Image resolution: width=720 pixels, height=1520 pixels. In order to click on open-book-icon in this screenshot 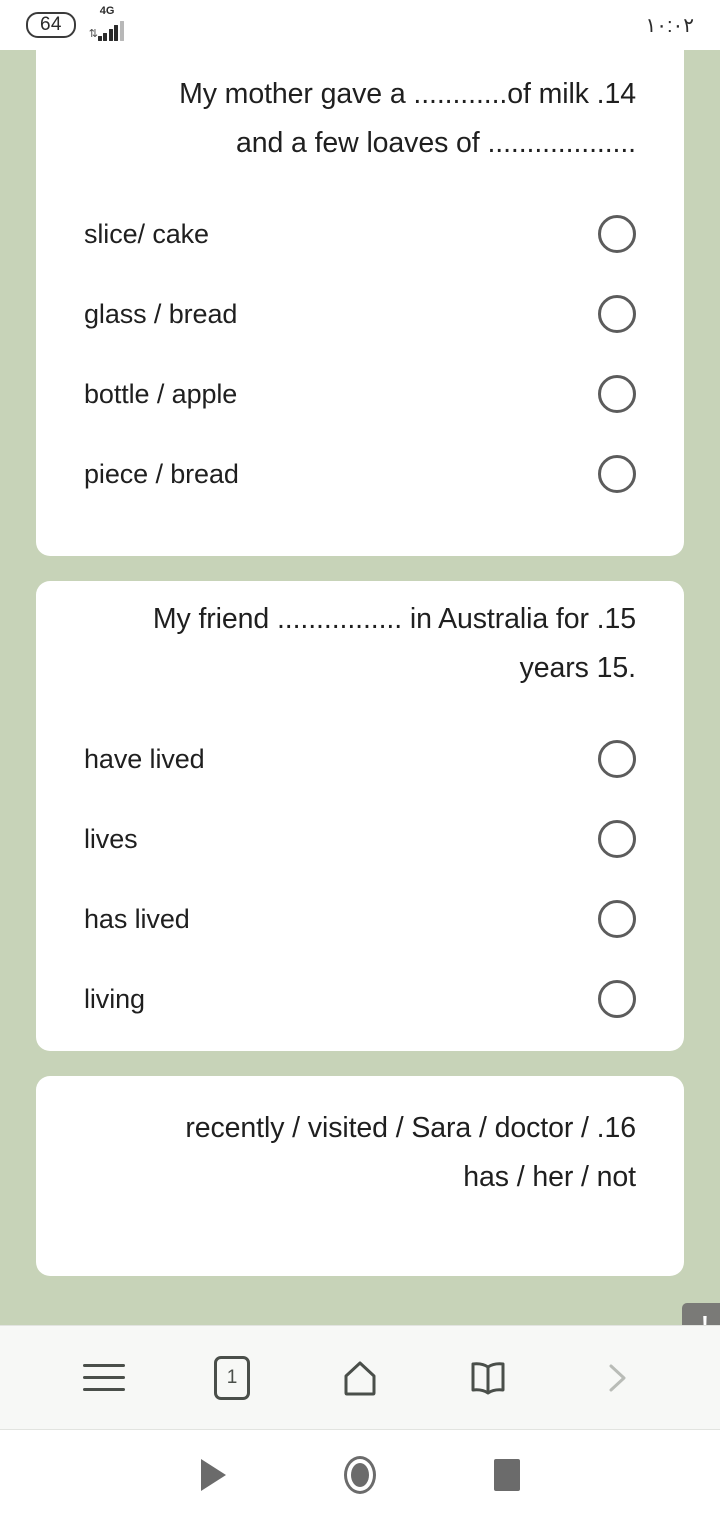, I will do `click(488, 1377)`.